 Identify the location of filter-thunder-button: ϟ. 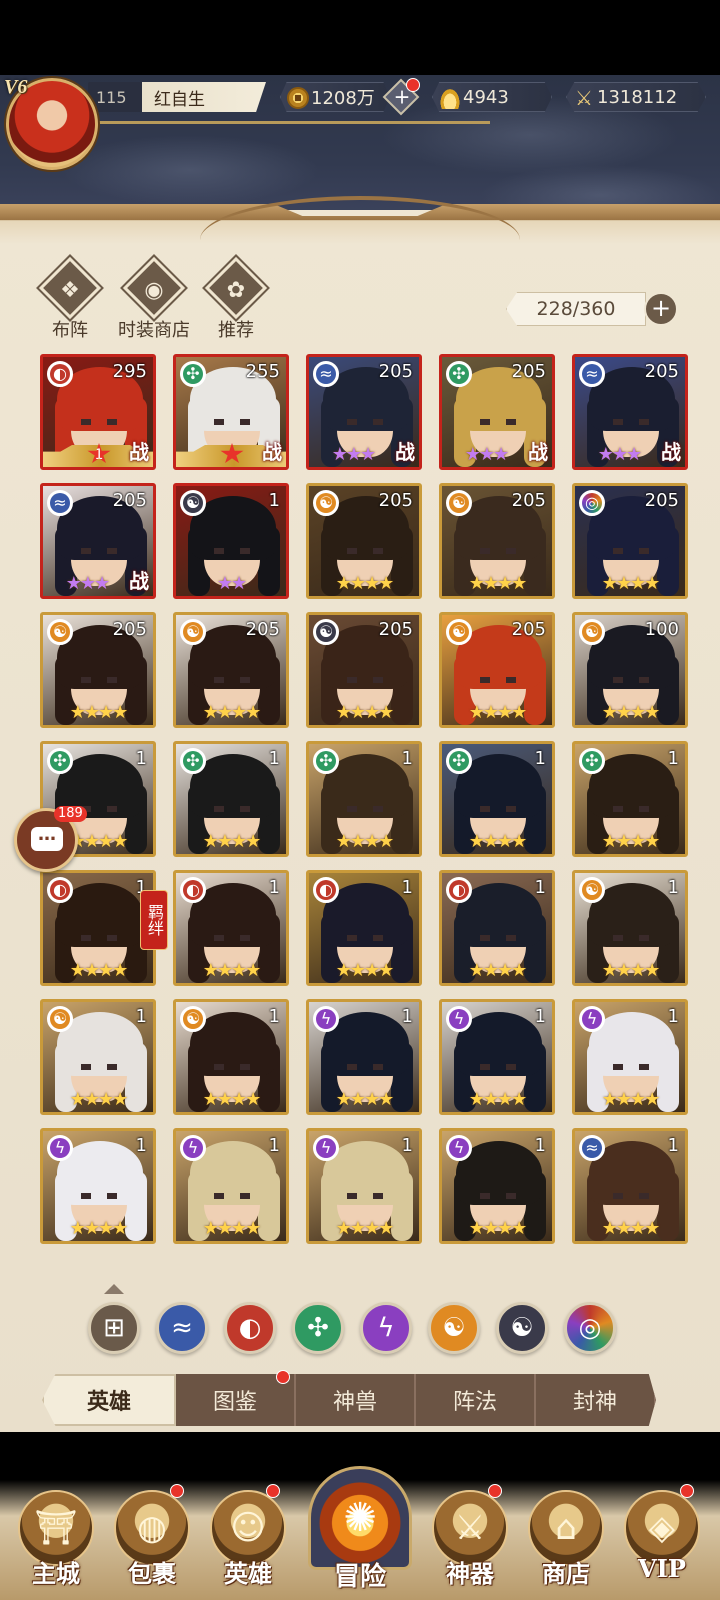
(386, 1328).